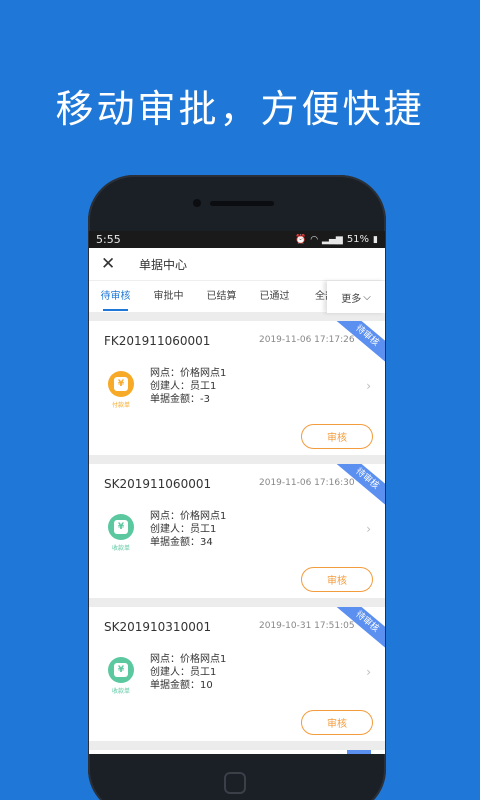 The image size is (480, 800). I want to click on document-number: FK201911060001, so click(157, 341).